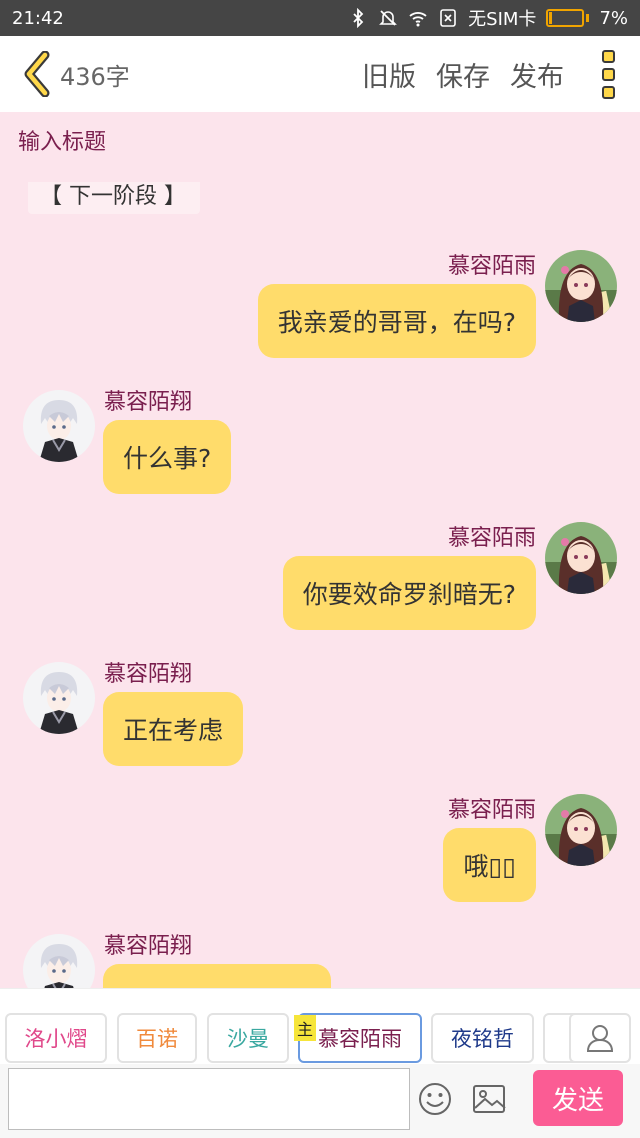 The image size is (640, 1138). What do you see at coordinates (320, 723) in the screenshot?
I see `message-incoming: 慕容陌翔 正在考虑` at bounding box center [320, 723].